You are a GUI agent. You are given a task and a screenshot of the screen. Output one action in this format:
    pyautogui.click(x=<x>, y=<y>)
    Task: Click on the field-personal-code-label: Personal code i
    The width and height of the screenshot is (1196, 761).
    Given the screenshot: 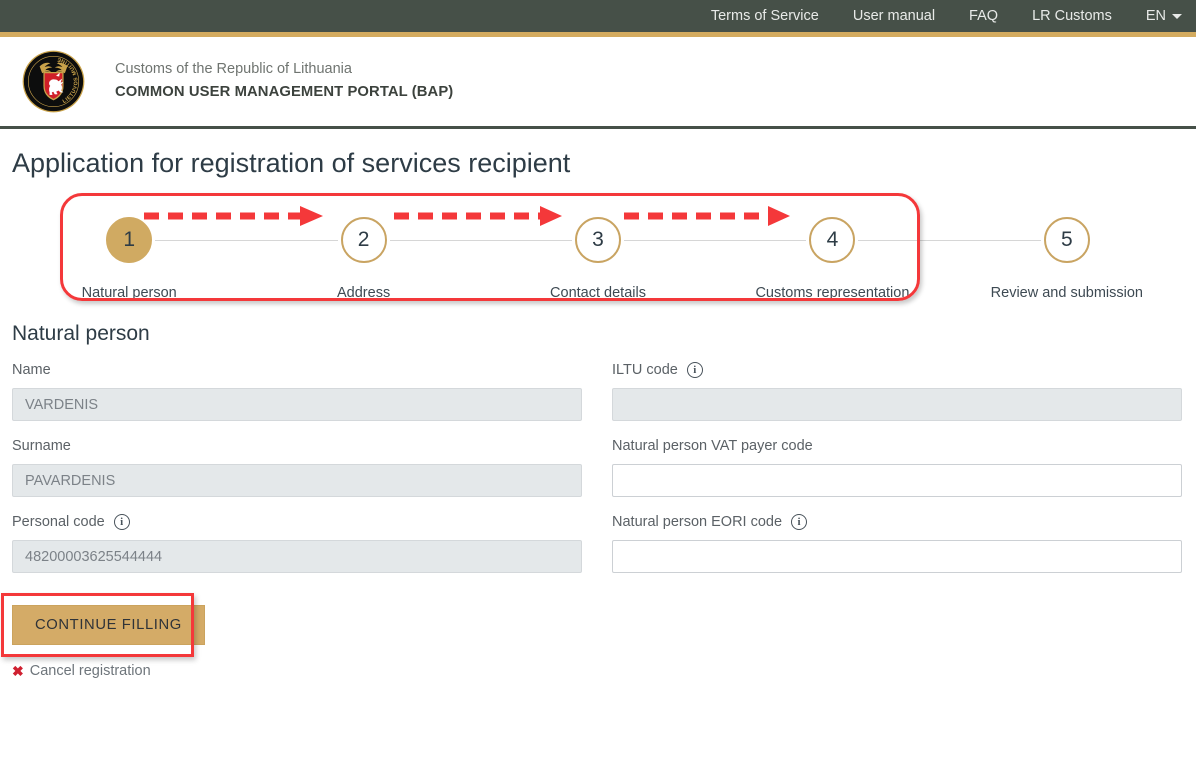 What is the action you would take?
    pyautogui.click(x=297, y=522)
    